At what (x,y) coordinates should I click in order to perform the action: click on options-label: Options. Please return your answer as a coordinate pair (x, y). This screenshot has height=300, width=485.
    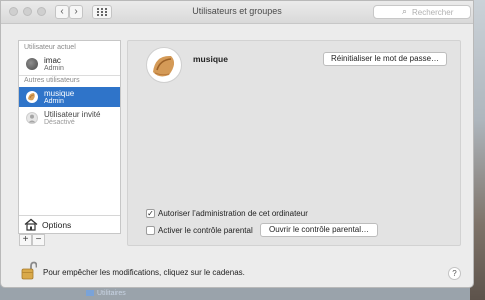
    Looking at the image, I should click on (57, 225).